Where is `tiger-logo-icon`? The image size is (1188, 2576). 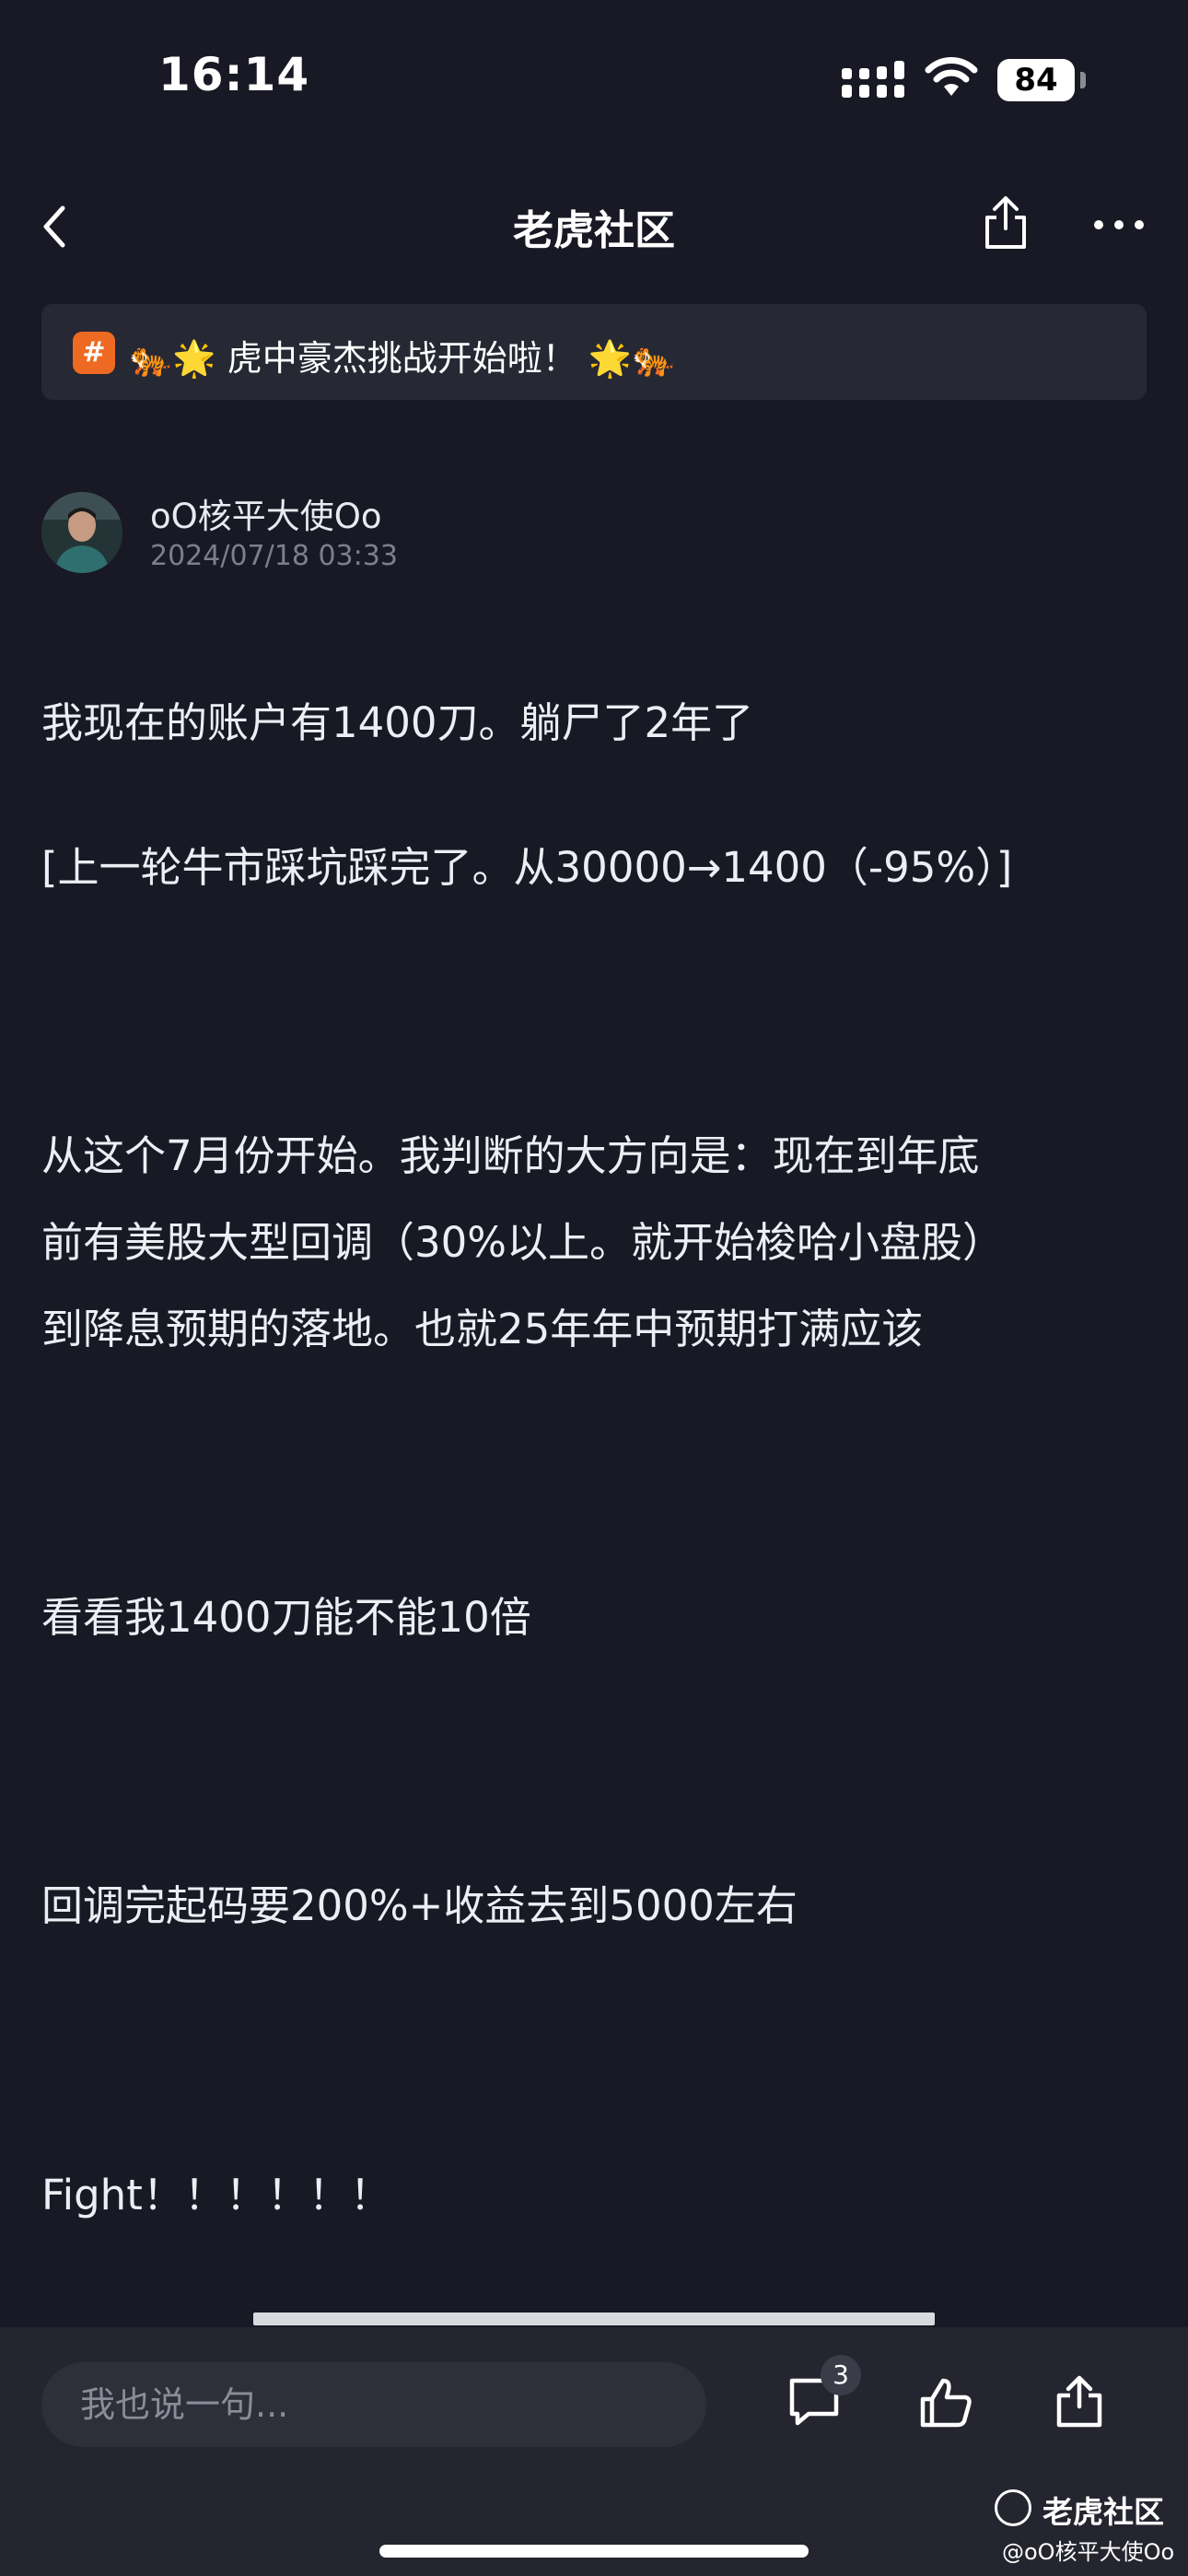
tiger-logo-icon is located at coordinates (1013, 2507).